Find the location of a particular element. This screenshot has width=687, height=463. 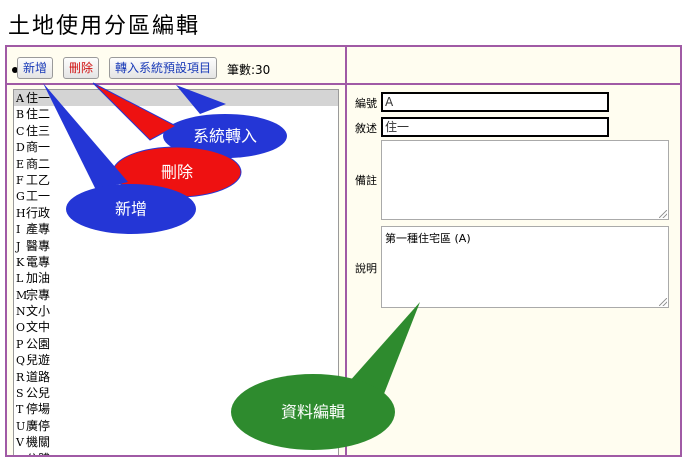

list-item-code: T is located at coordinates (20, 410).